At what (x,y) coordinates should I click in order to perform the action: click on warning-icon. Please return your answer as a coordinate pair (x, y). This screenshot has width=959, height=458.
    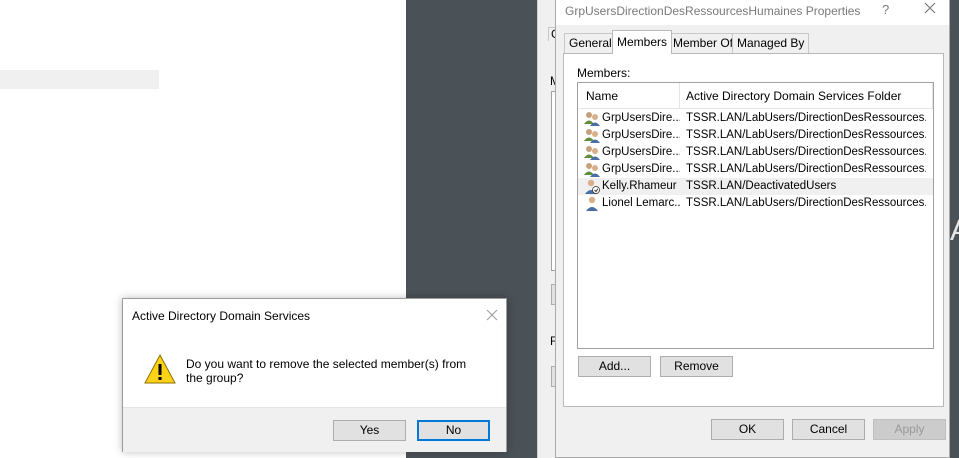
    Looking at the image, I should click on (160, 368).